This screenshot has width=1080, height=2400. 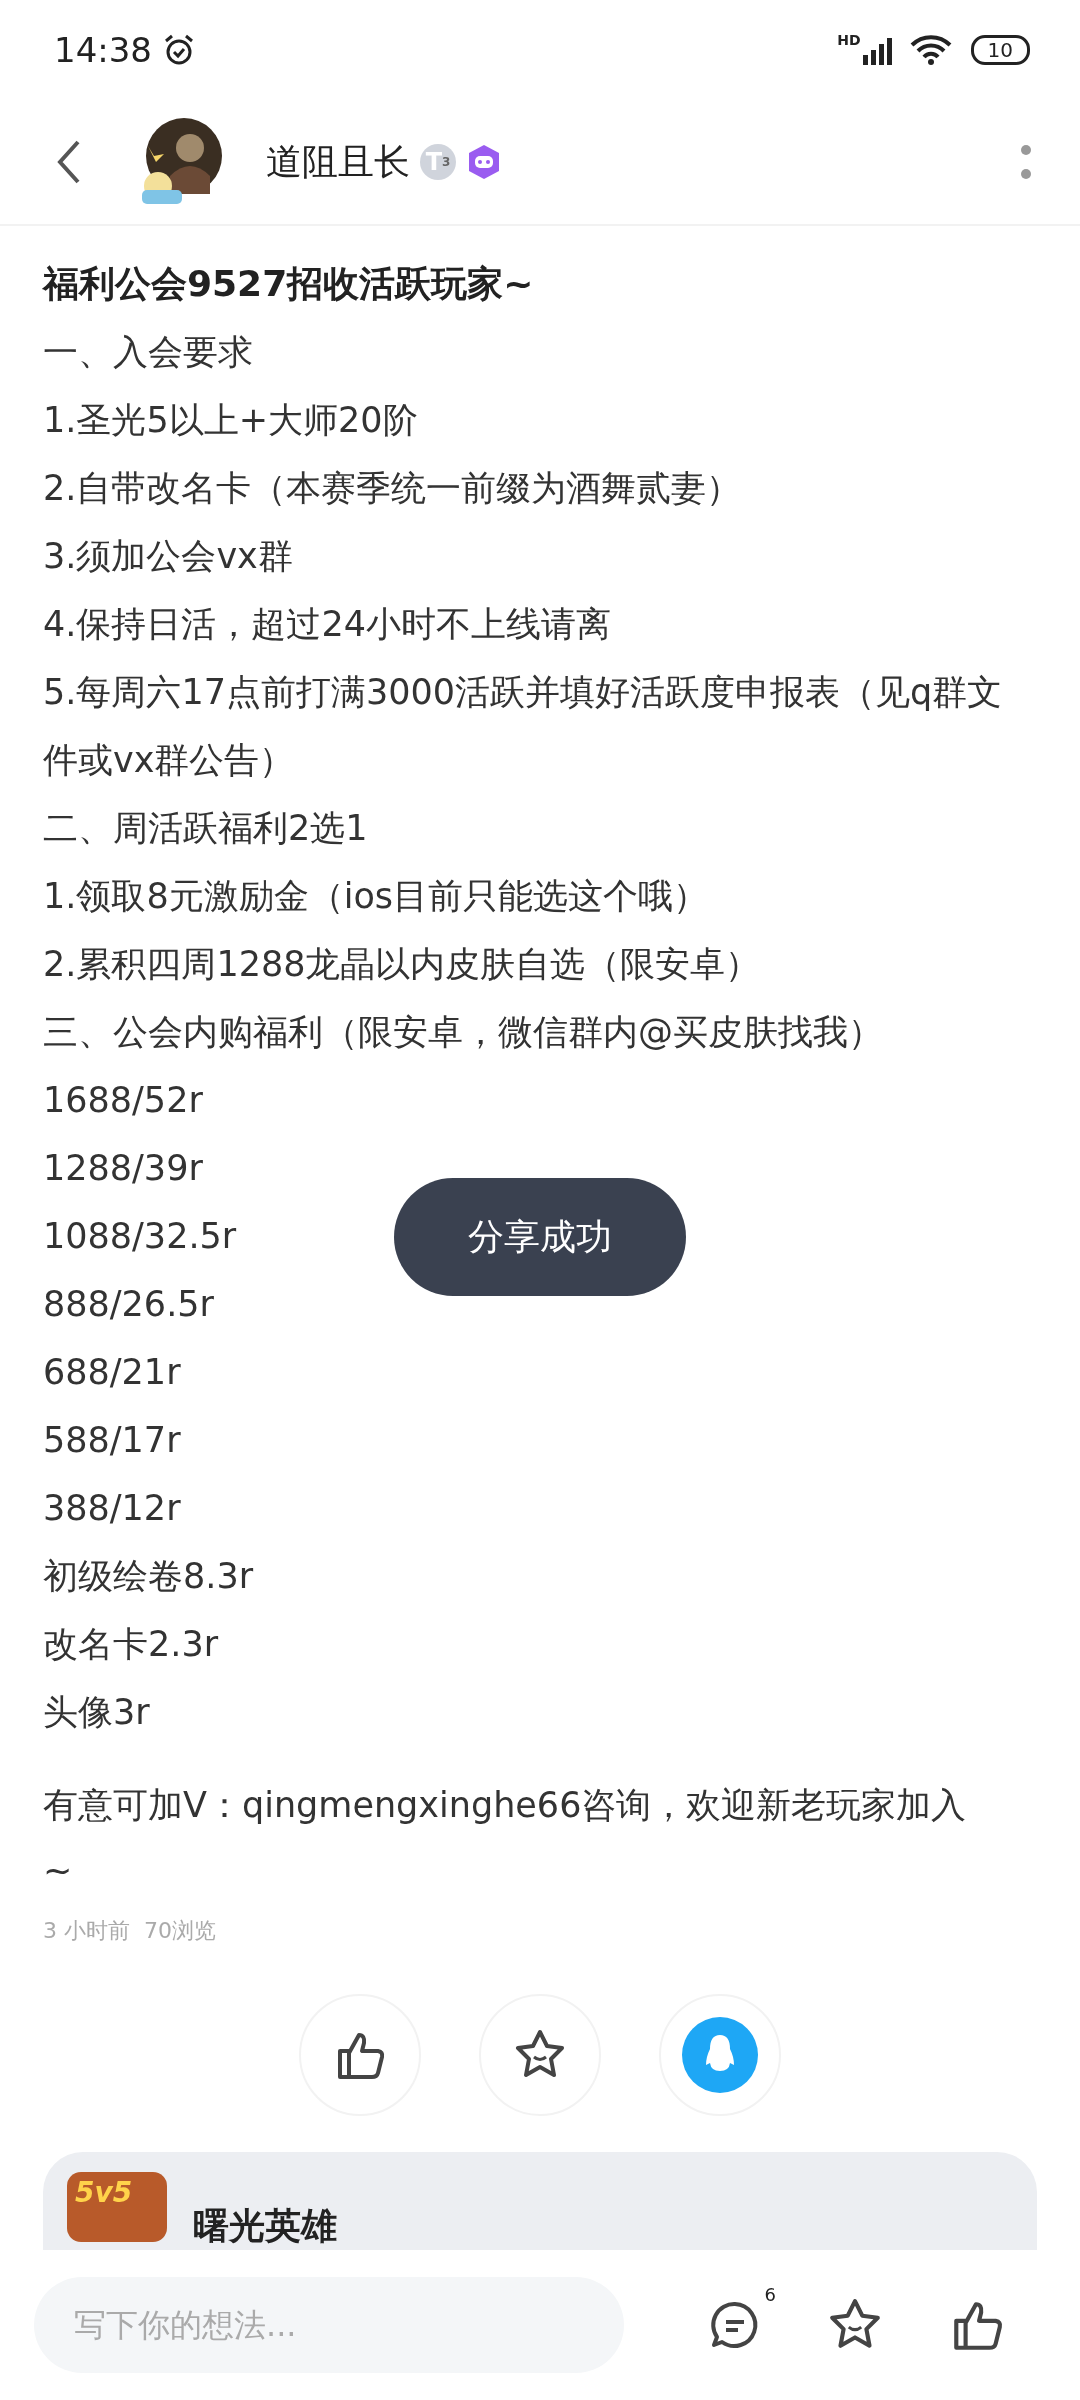 What do you see at coordinates (168, 556) in the screenshot?
I see `post-text-line: 3.须加公会vx群` at bounding box center [168, 556].